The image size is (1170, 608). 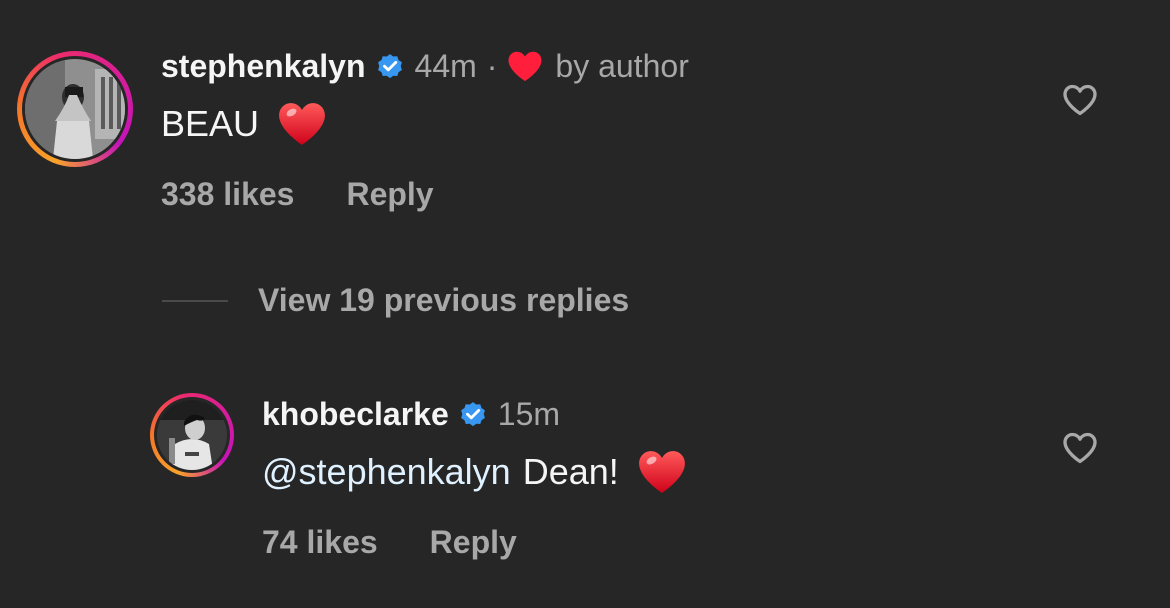 What do you see at coordinates (263, 66) in the screenshot?
I see `username: stephenkalyn` at bounding box center [263, 66].